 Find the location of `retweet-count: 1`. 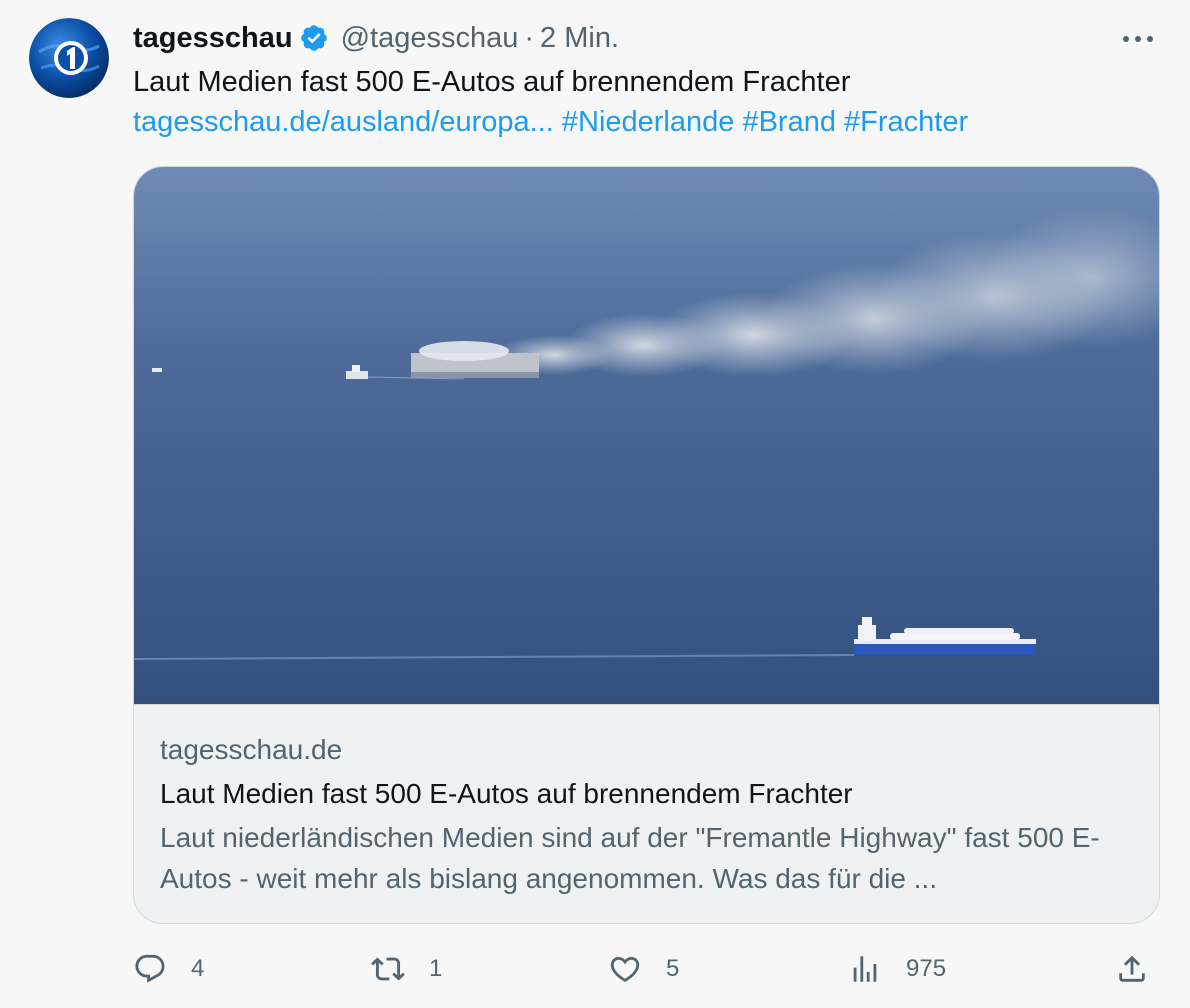

retweet-count: 1 is located at coordinates (436, 968).